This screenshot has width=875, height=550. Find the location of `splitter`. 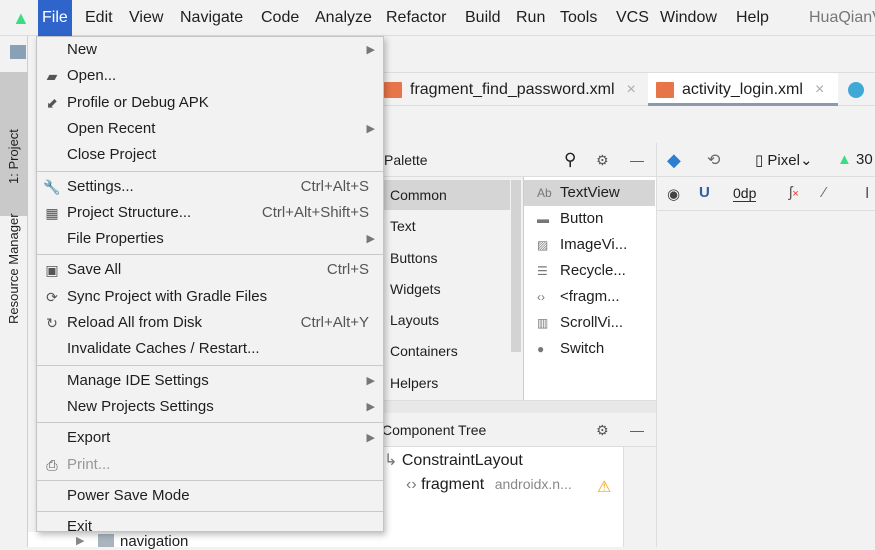

splitter is located at coordinates (516, 406).